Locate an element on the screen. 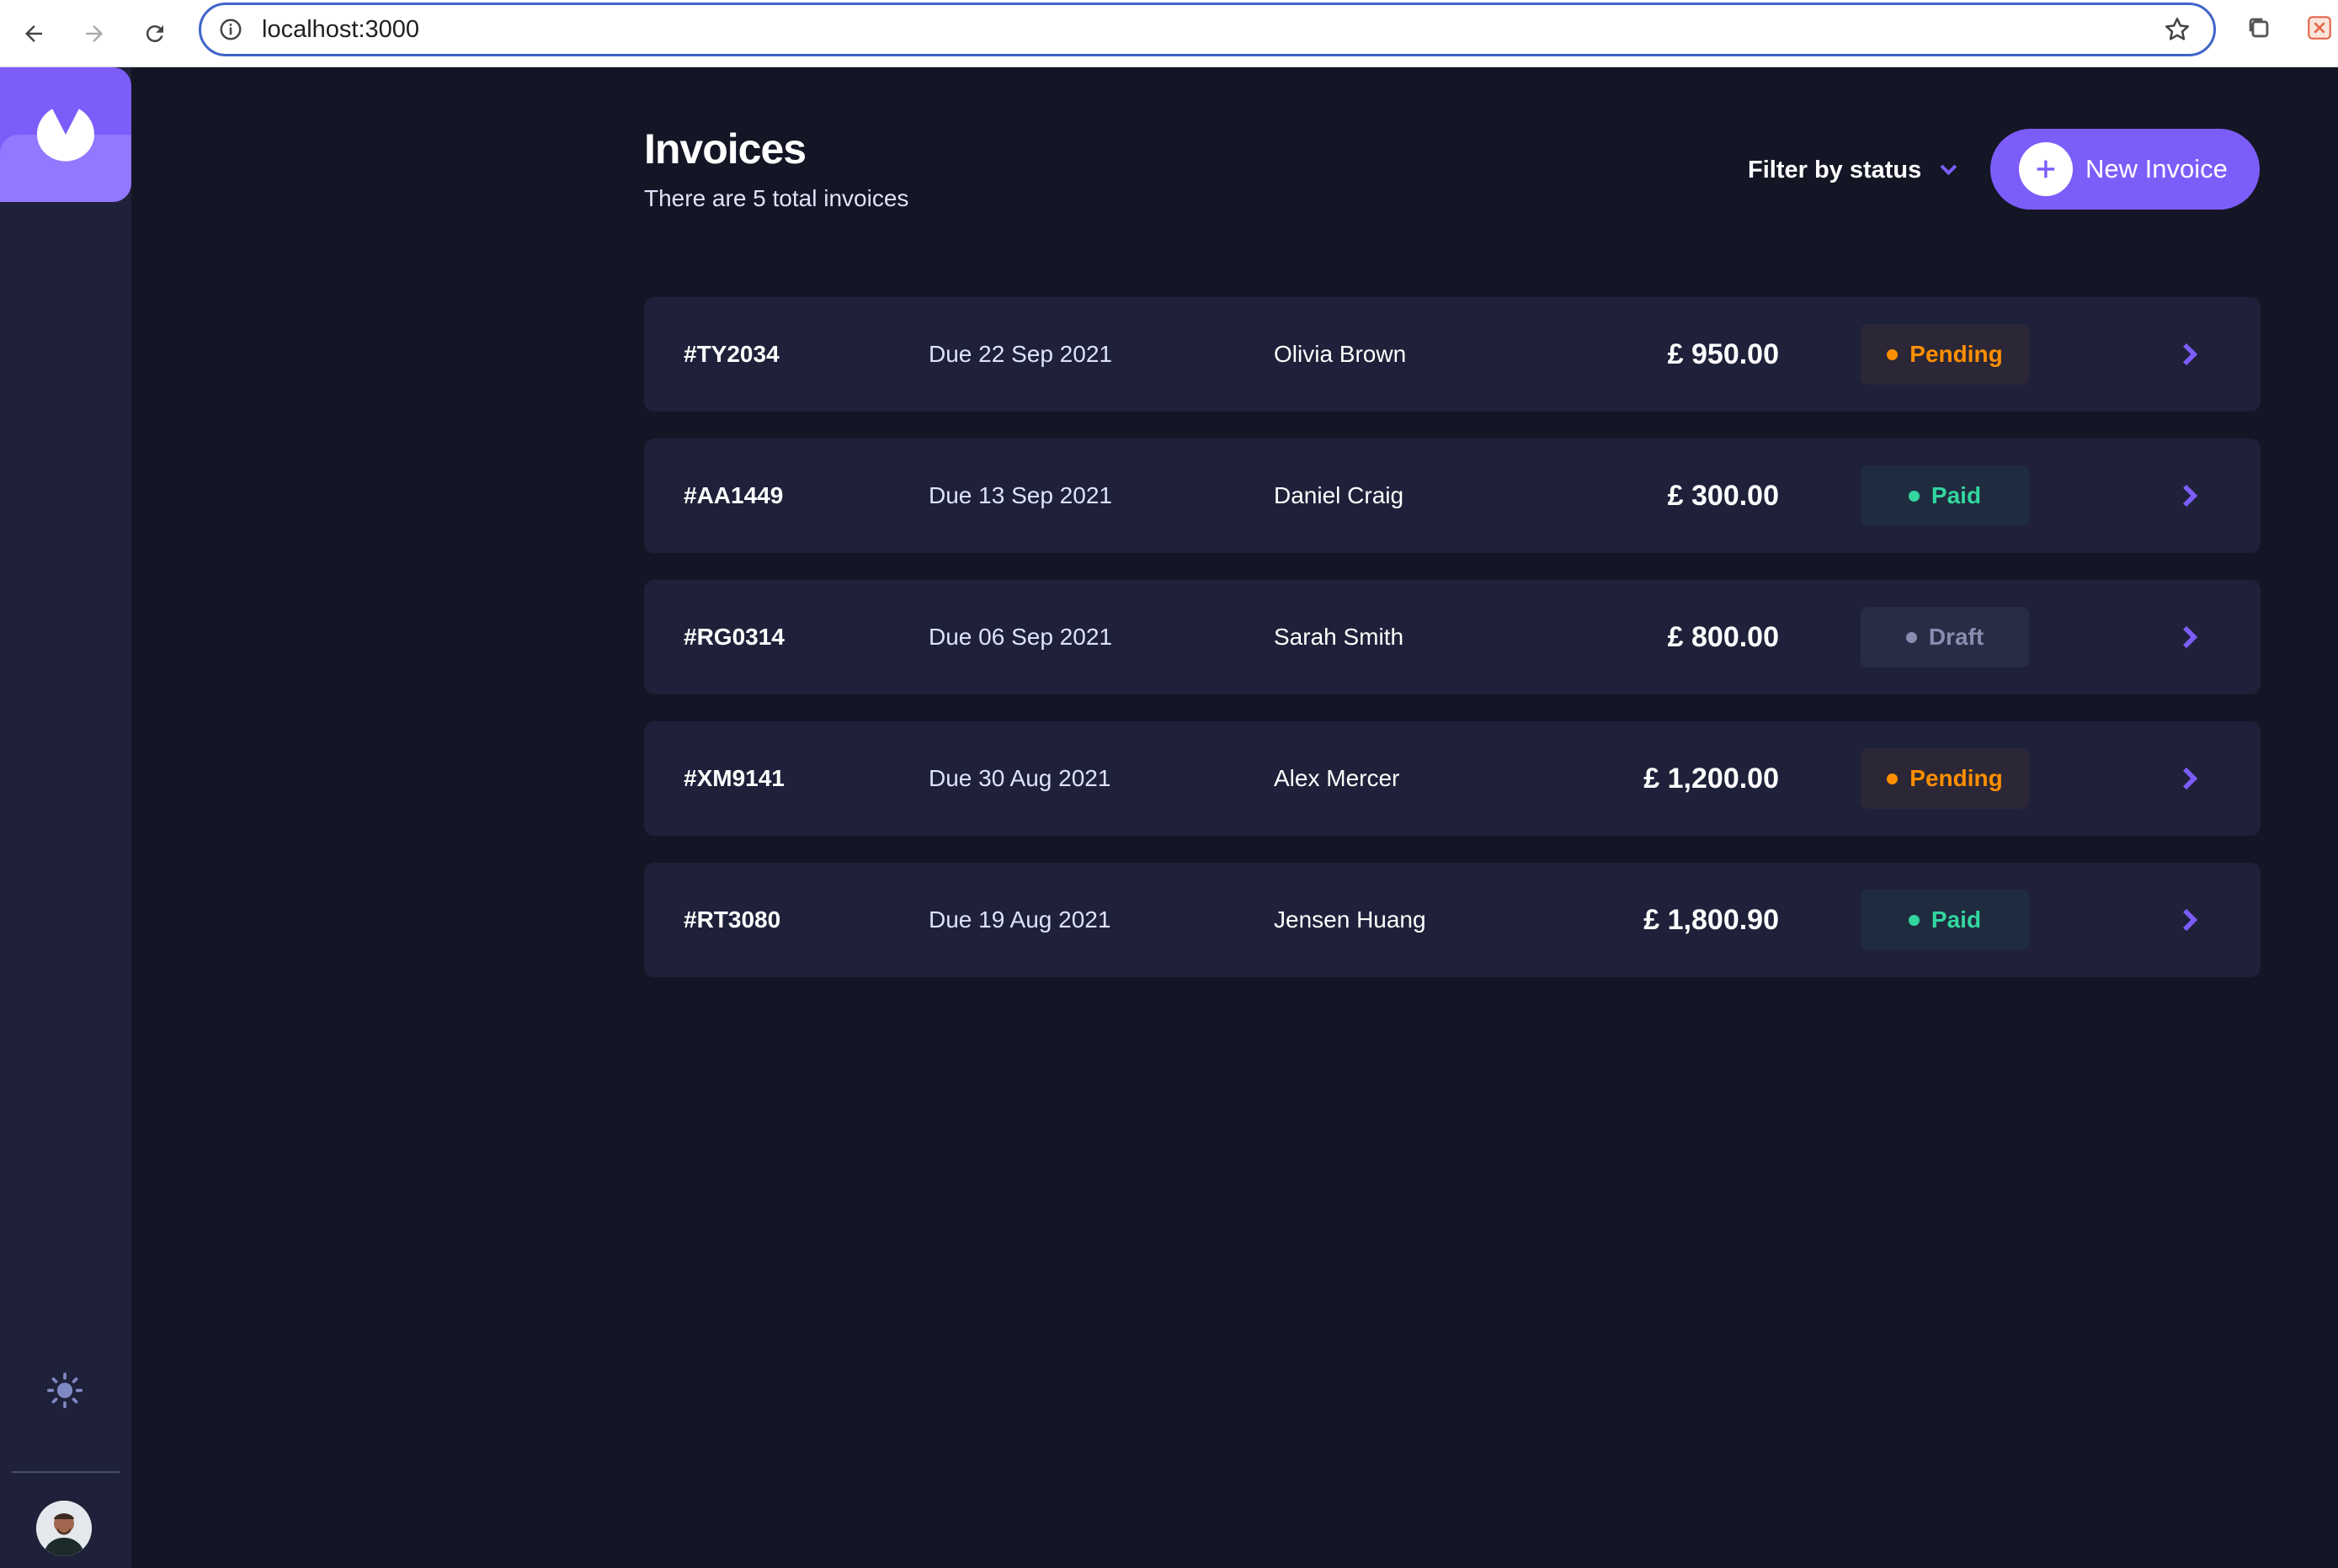  invoice-id-value: RT3080 is located at coordinates (738, 919).